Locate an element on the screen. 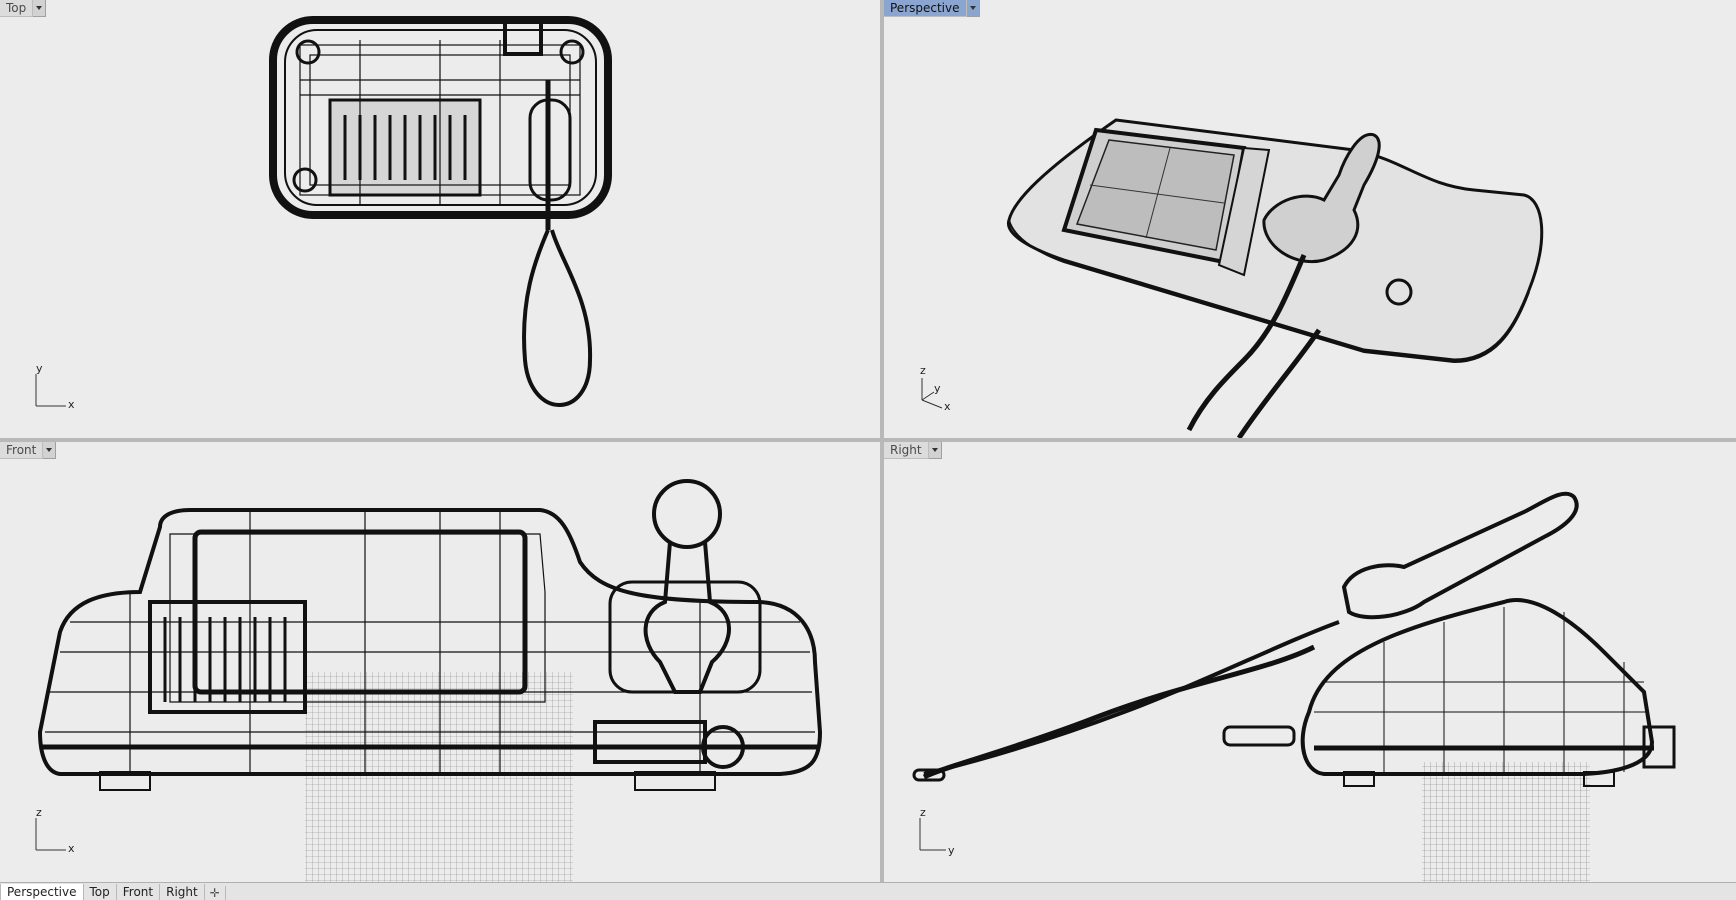 The width and height of the screenshot is (1736, 900). viewport-tab-bar: Perspective Top Front Right ✛ is located at coordinates (868, 891).